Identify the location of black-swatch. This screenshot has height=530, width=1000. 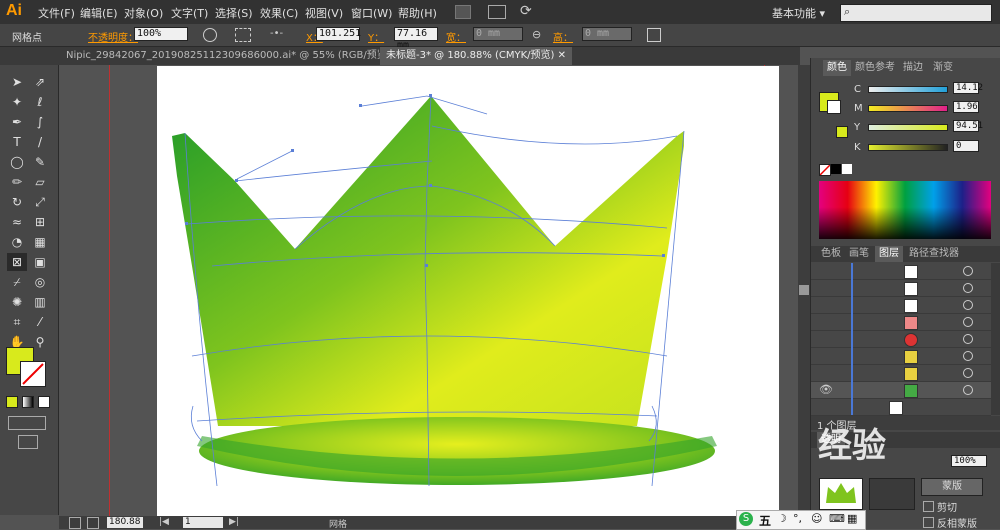
(836, 169).